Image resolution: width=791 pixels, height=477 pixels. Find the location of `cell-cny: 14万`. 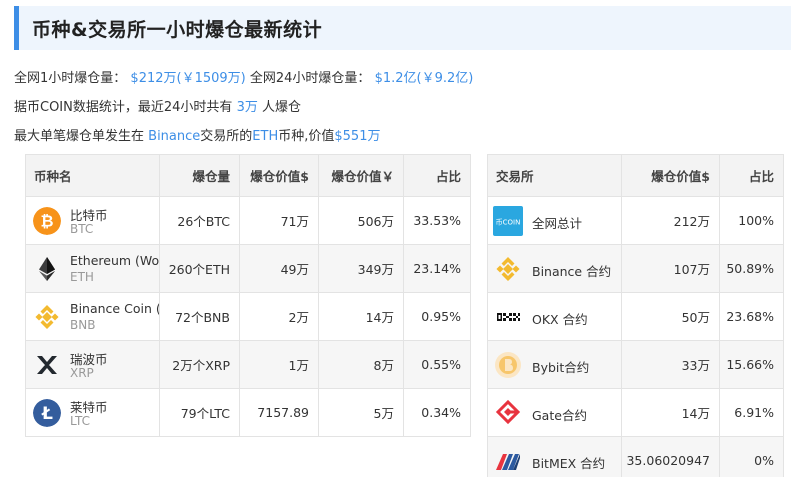

cell-cny: 14万 is located at coordinates (361, 316).